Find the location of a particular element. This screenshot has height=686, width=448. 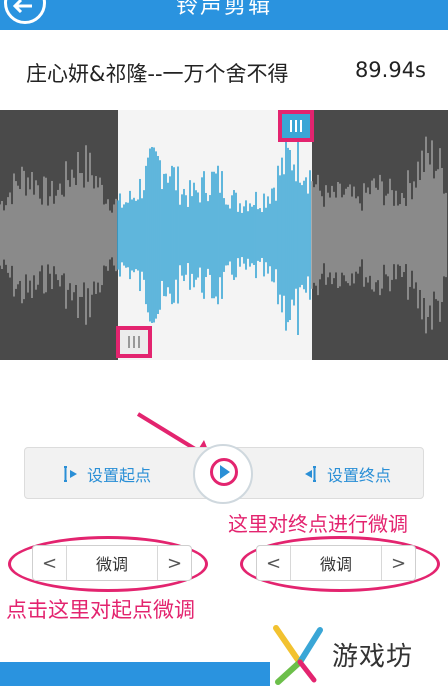

watermark: 游戏坊 is located at coordinates (359, 654).